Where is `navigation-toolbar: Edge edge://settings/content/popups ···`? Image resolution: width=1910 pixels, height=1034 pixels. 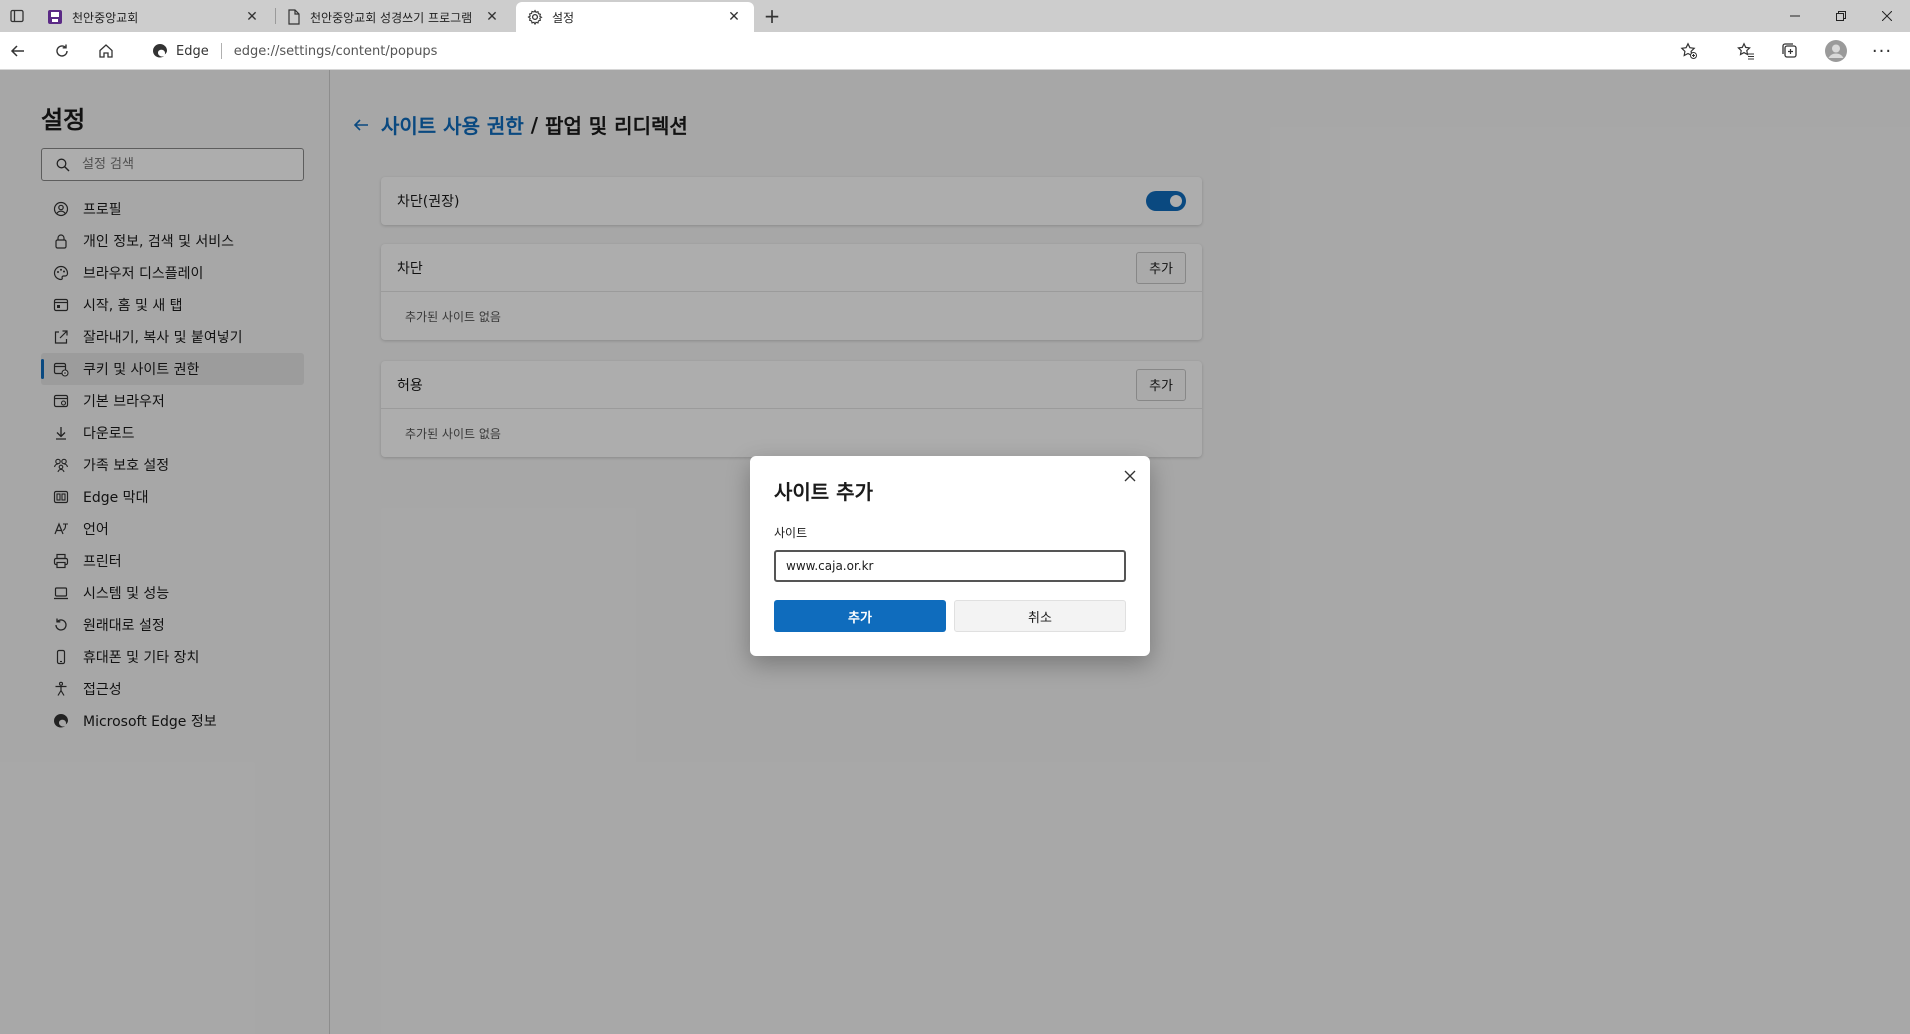 navigation-toolbar: Edge edge://settings/content/popups ··· is located at coordinates (955, 51).